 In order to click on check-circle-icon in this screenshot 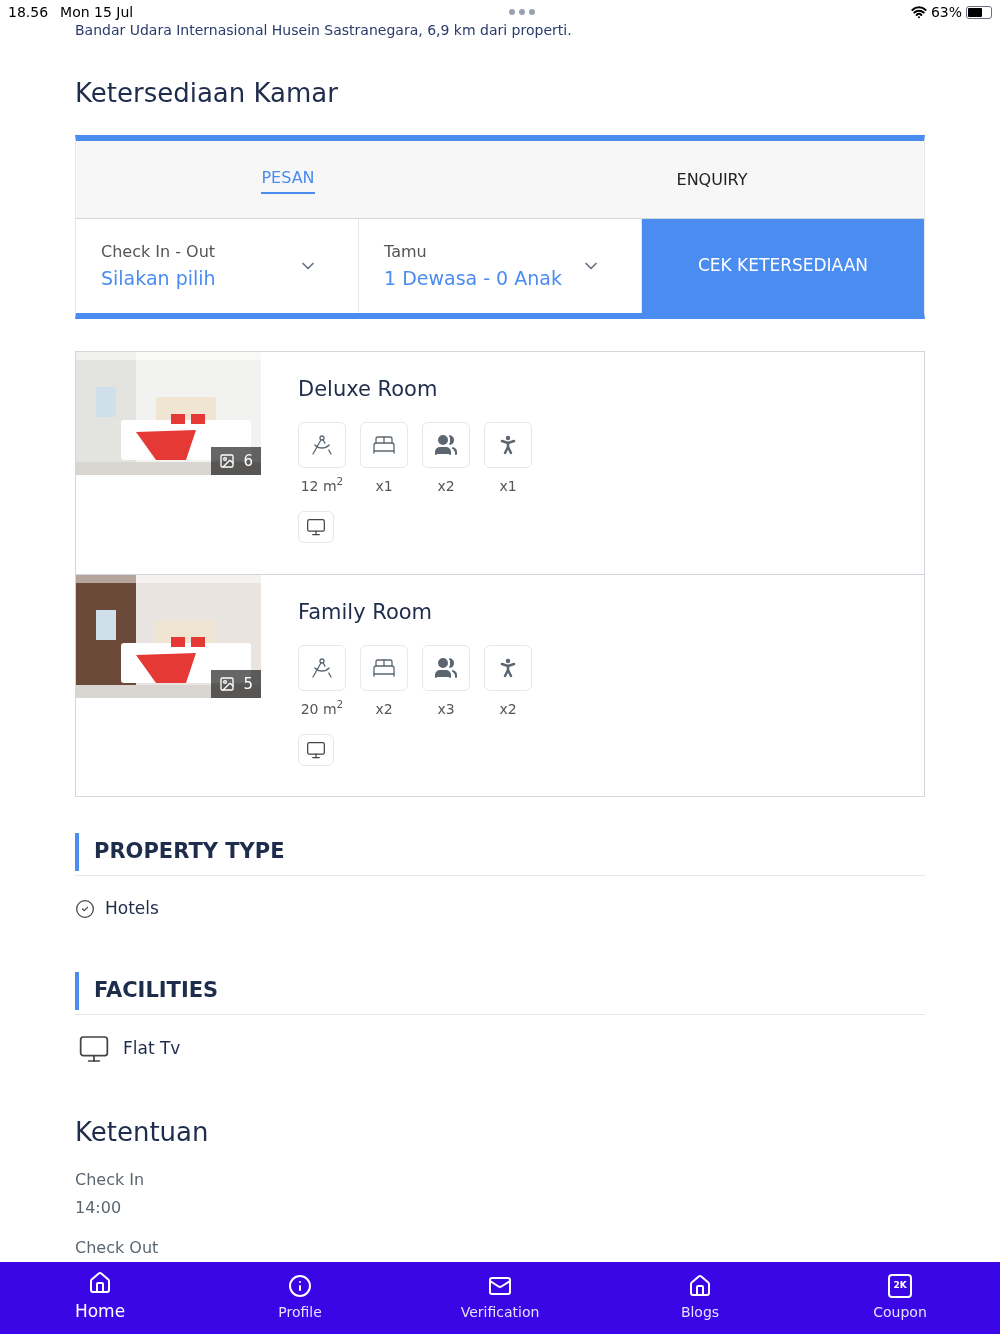, I will do `click(85, 908)`.